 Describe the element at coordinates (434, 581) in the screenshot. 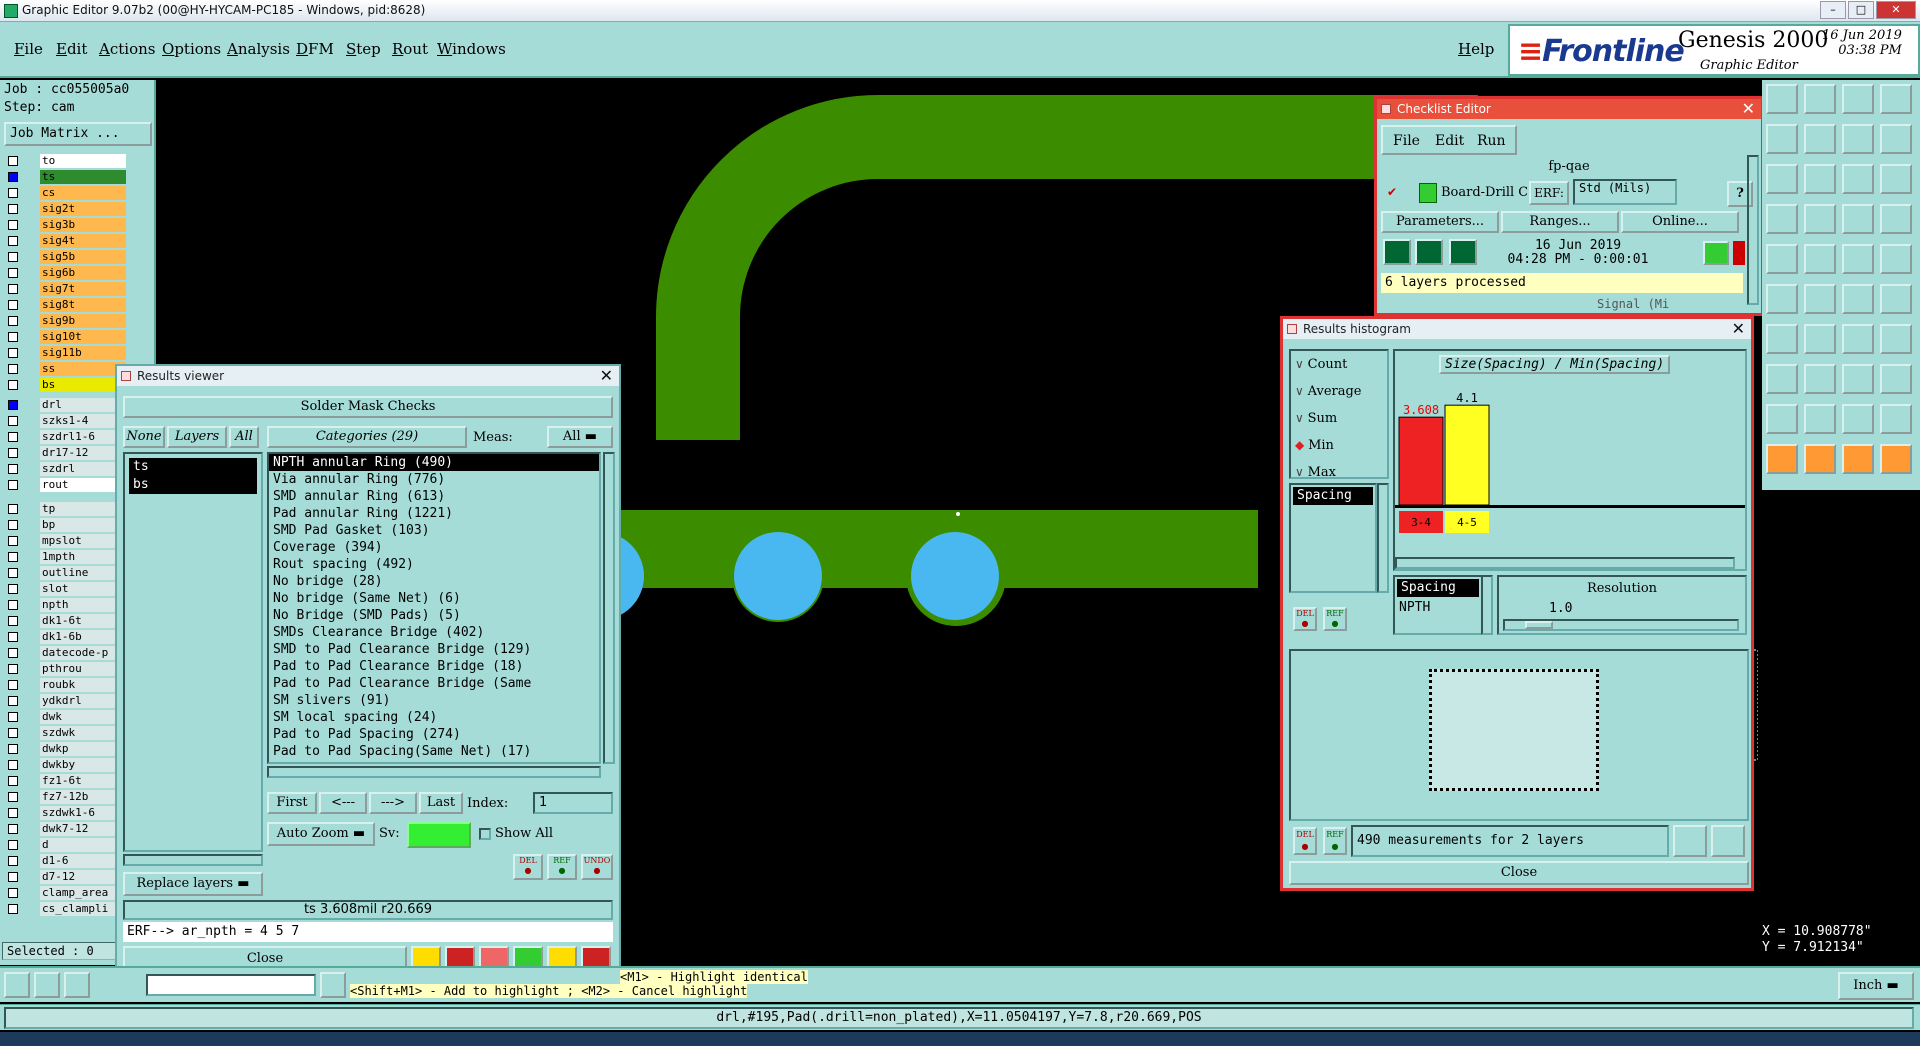

I see `list-item: No bridge (28)` at that location.